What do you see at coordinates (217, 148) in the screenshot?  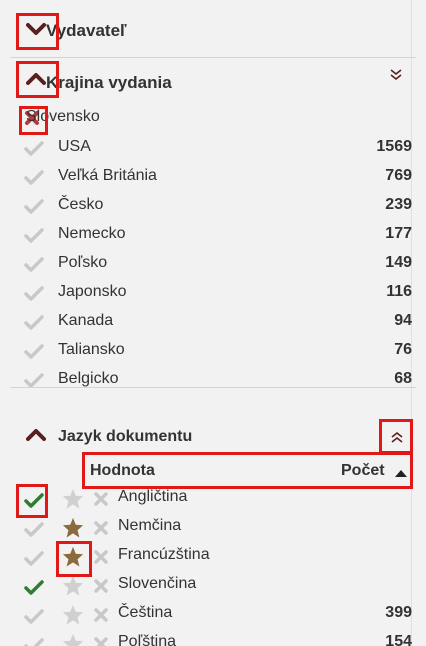 I see `country-option-row: USA 1569` at bounding box center [217, 148].